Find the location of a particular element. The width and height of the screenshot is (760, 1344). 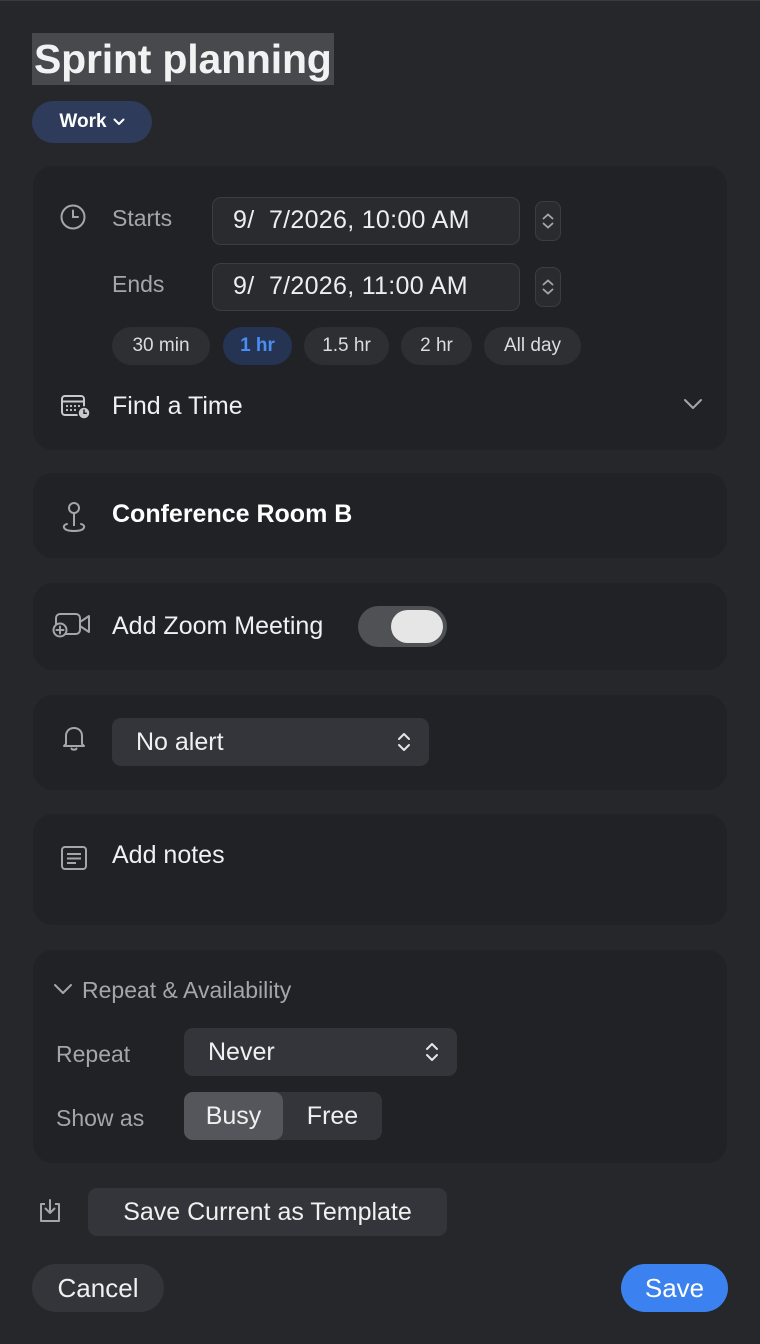

starts-label: Starts is located at coordinates (142, 218).